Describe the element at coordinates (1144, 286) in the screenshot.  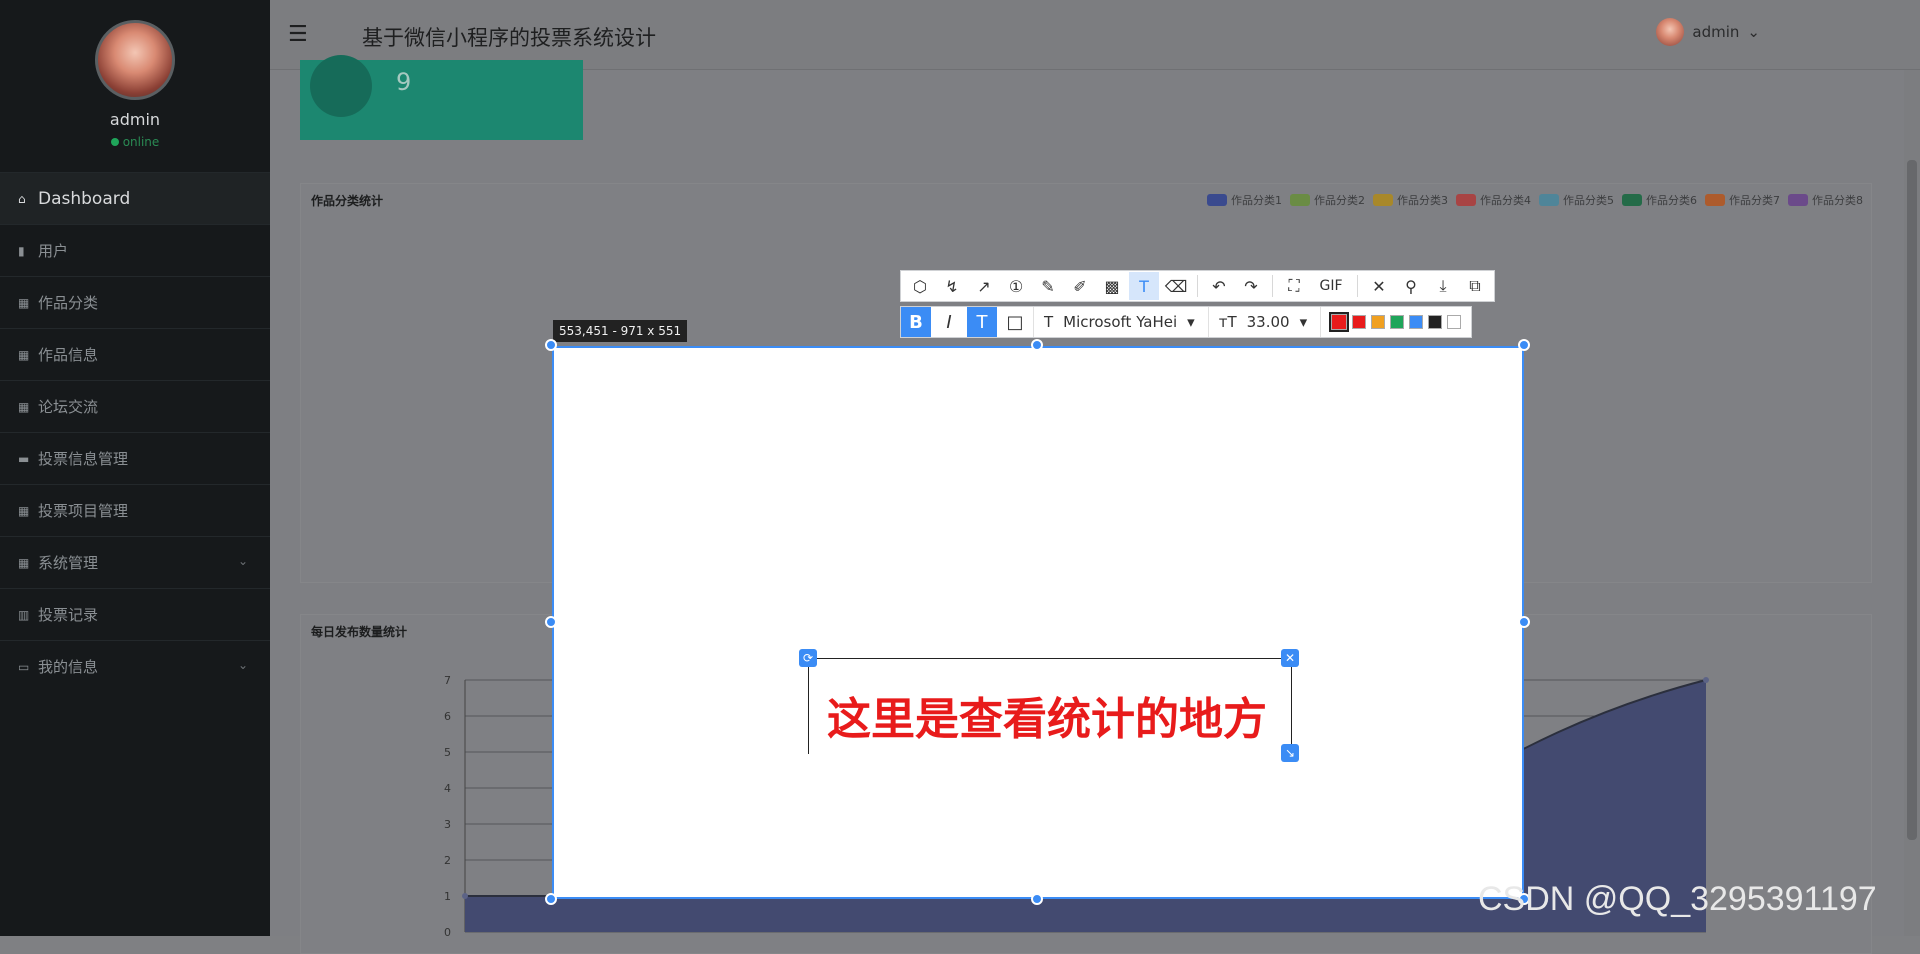
I see `text-tool-icon: T` at that location.